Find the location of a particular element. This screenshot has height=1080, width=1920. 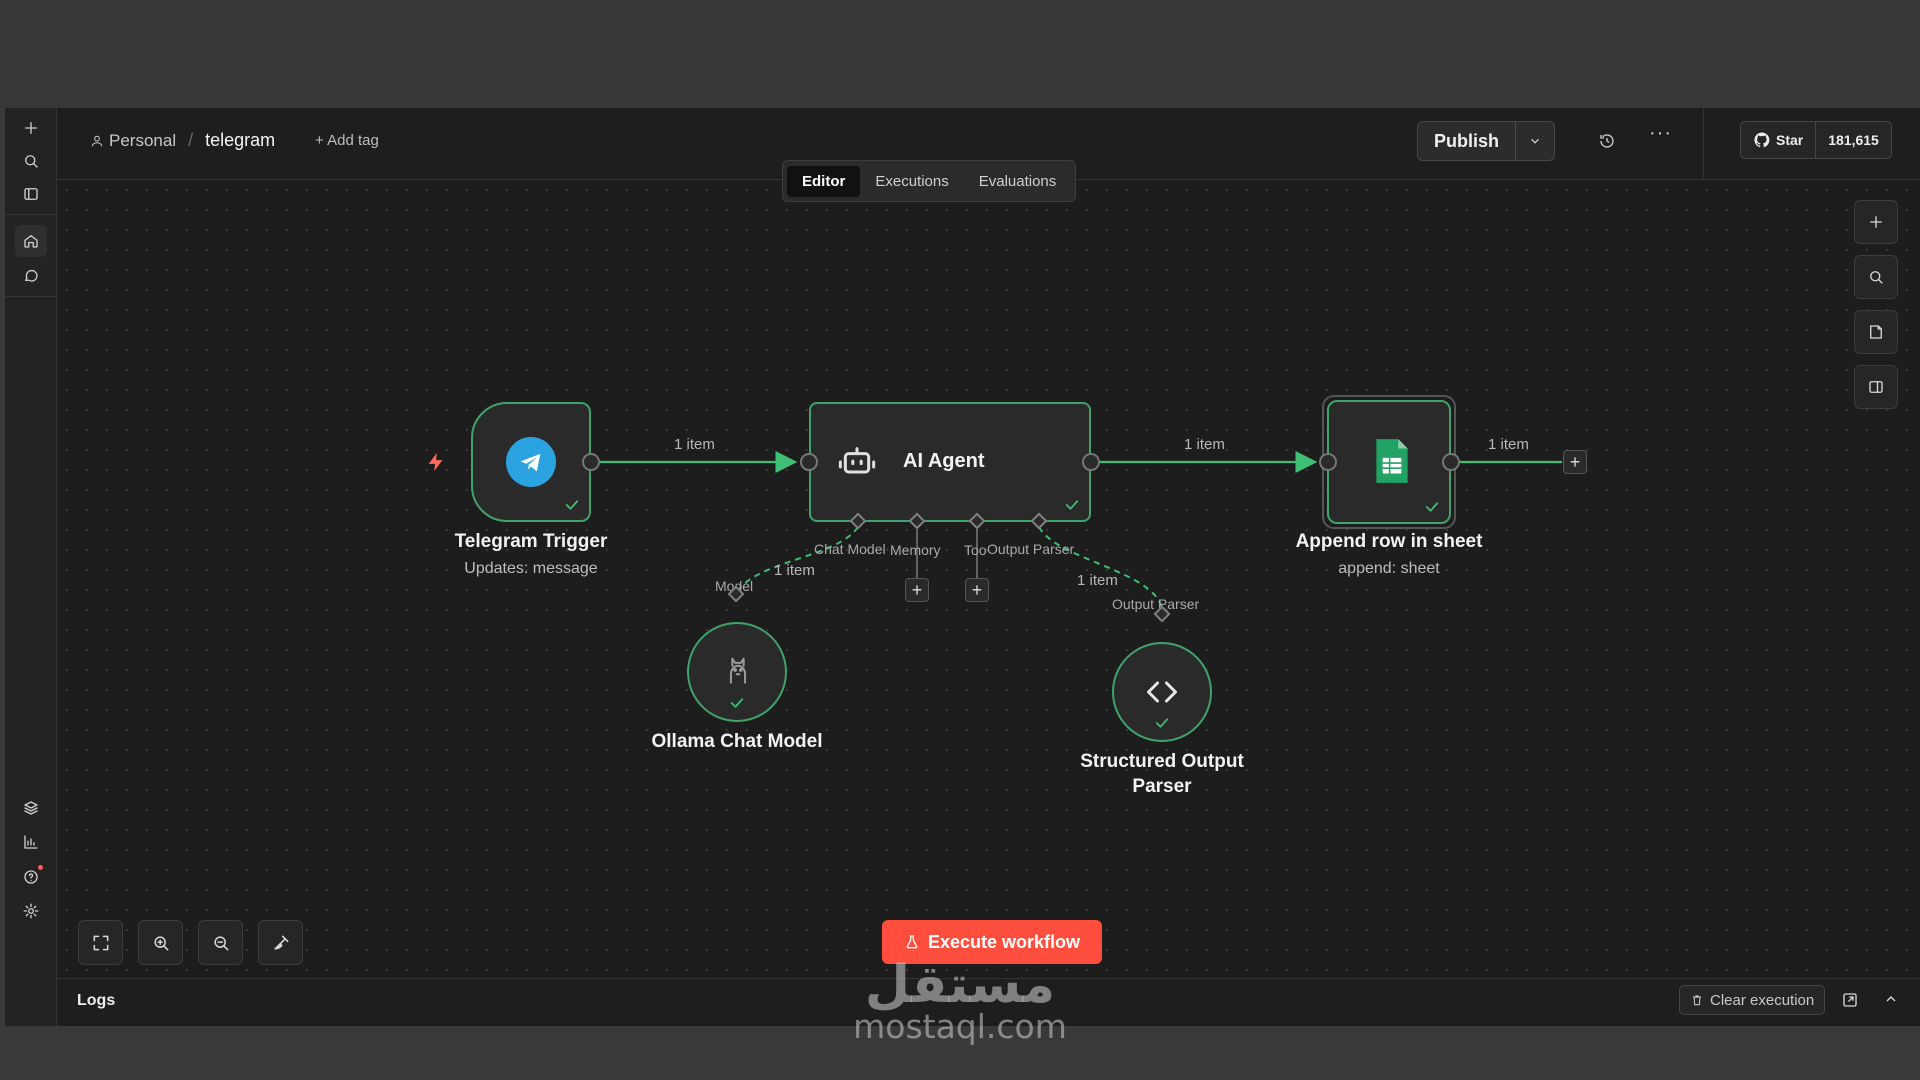

tab-evaluations: Evaluations is located at coordinates (1018, 181).